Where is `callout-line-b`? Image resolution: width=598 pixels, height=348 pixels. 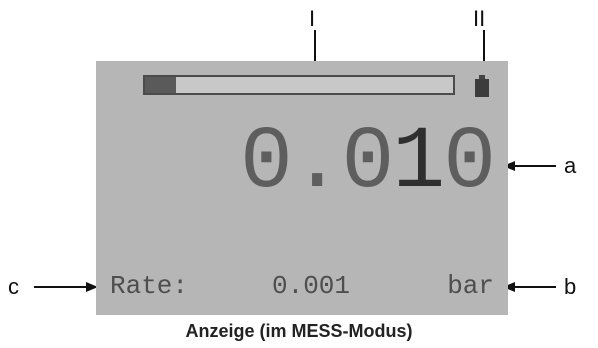 callout-line-b is located at coordinates (535, 287).